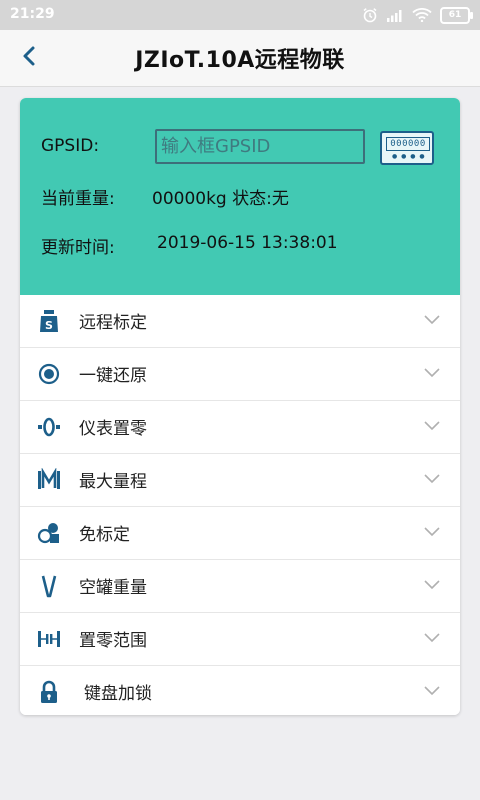  What do you see at coordinates (240, 586) in the screenshot?
I see `menu-item-empty-tank-weight: 空罐重量` at bounding box center [240, 586].